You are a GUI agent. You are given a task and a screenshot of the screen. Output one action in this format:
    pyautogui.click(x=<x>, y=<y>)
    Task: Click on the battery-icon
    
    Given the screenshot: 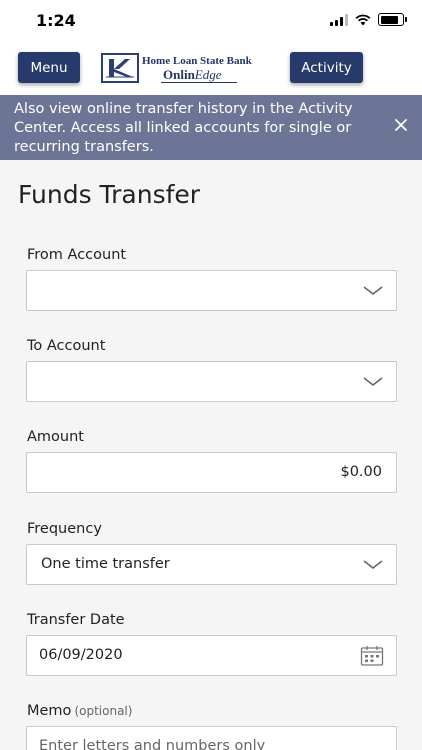 What is the action you would take?
    pyautogui.click(x=392, y=19)
    